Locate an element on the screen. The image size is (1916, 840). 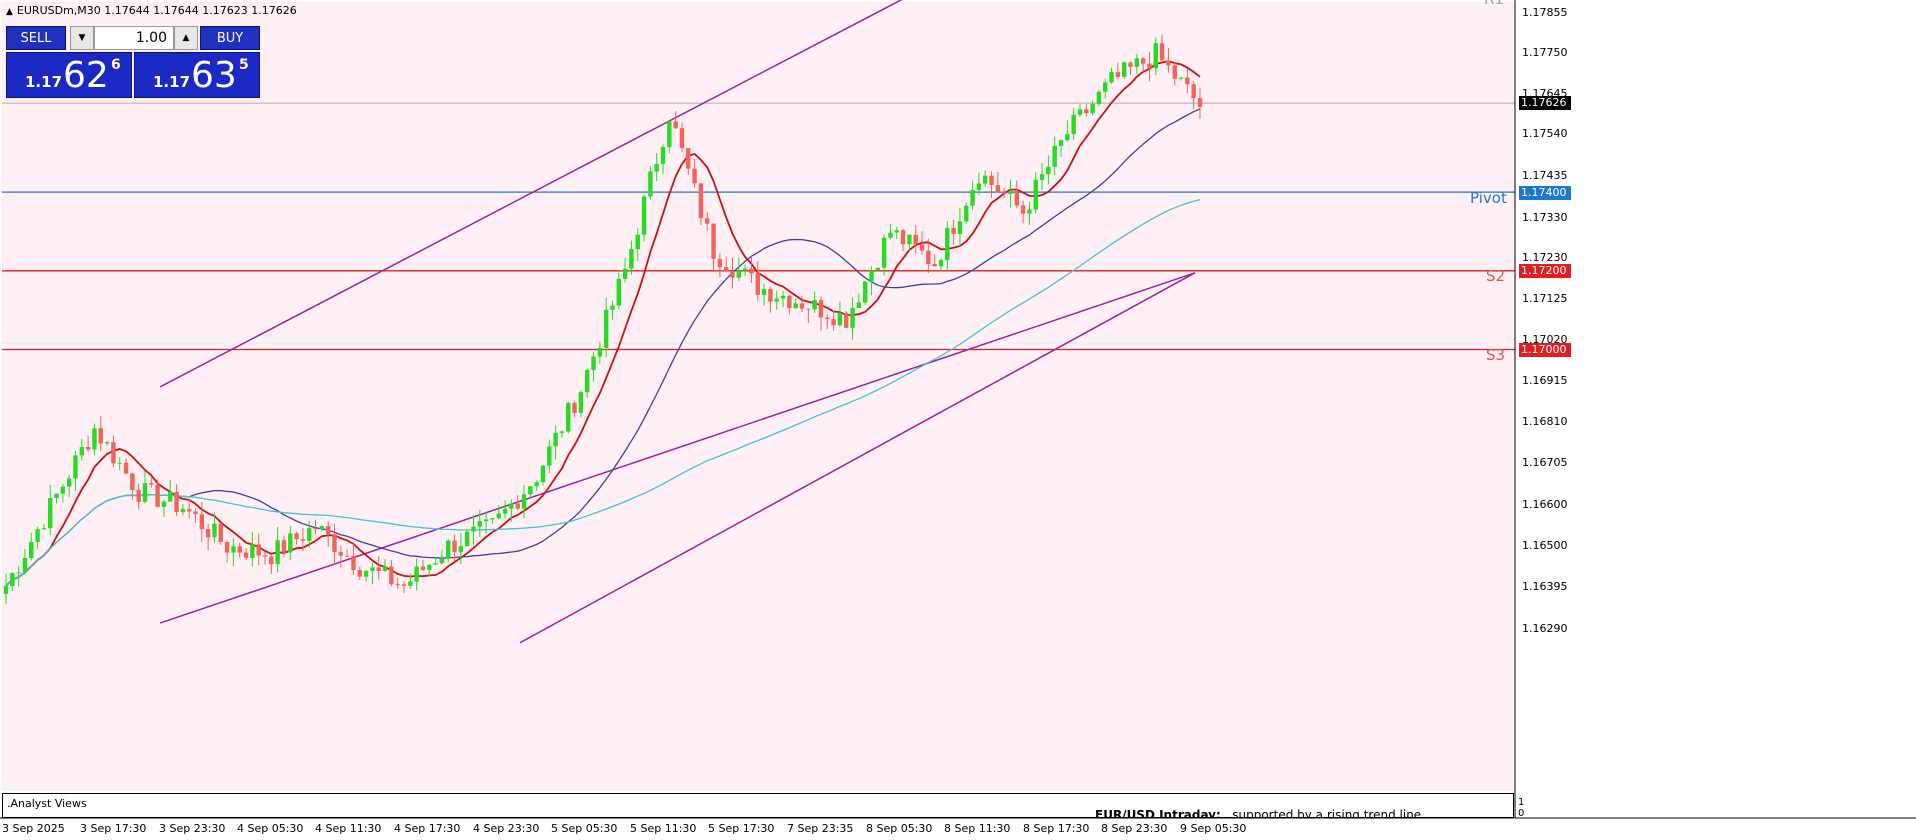
price-tick-label: 1.17540 is located at coordinates (1545, 133).